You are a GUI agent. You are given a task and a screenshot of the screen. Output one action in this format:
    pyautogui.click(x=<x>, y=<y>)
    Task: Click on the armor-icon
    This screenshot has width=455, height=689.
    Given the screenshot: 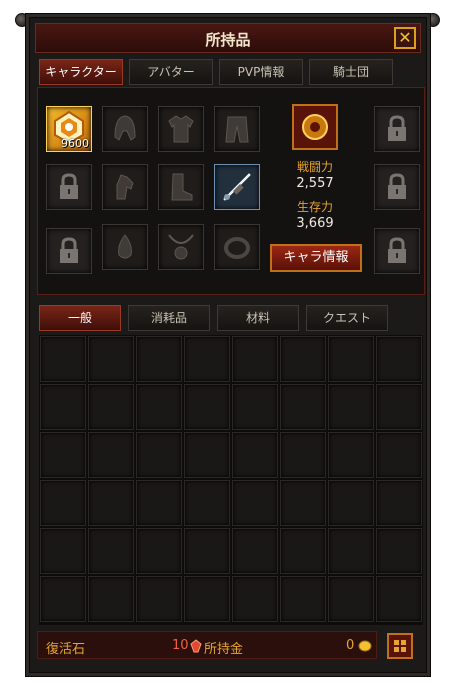 What is the action you would take?
    pyautogui.click(x=181, y=129)
    